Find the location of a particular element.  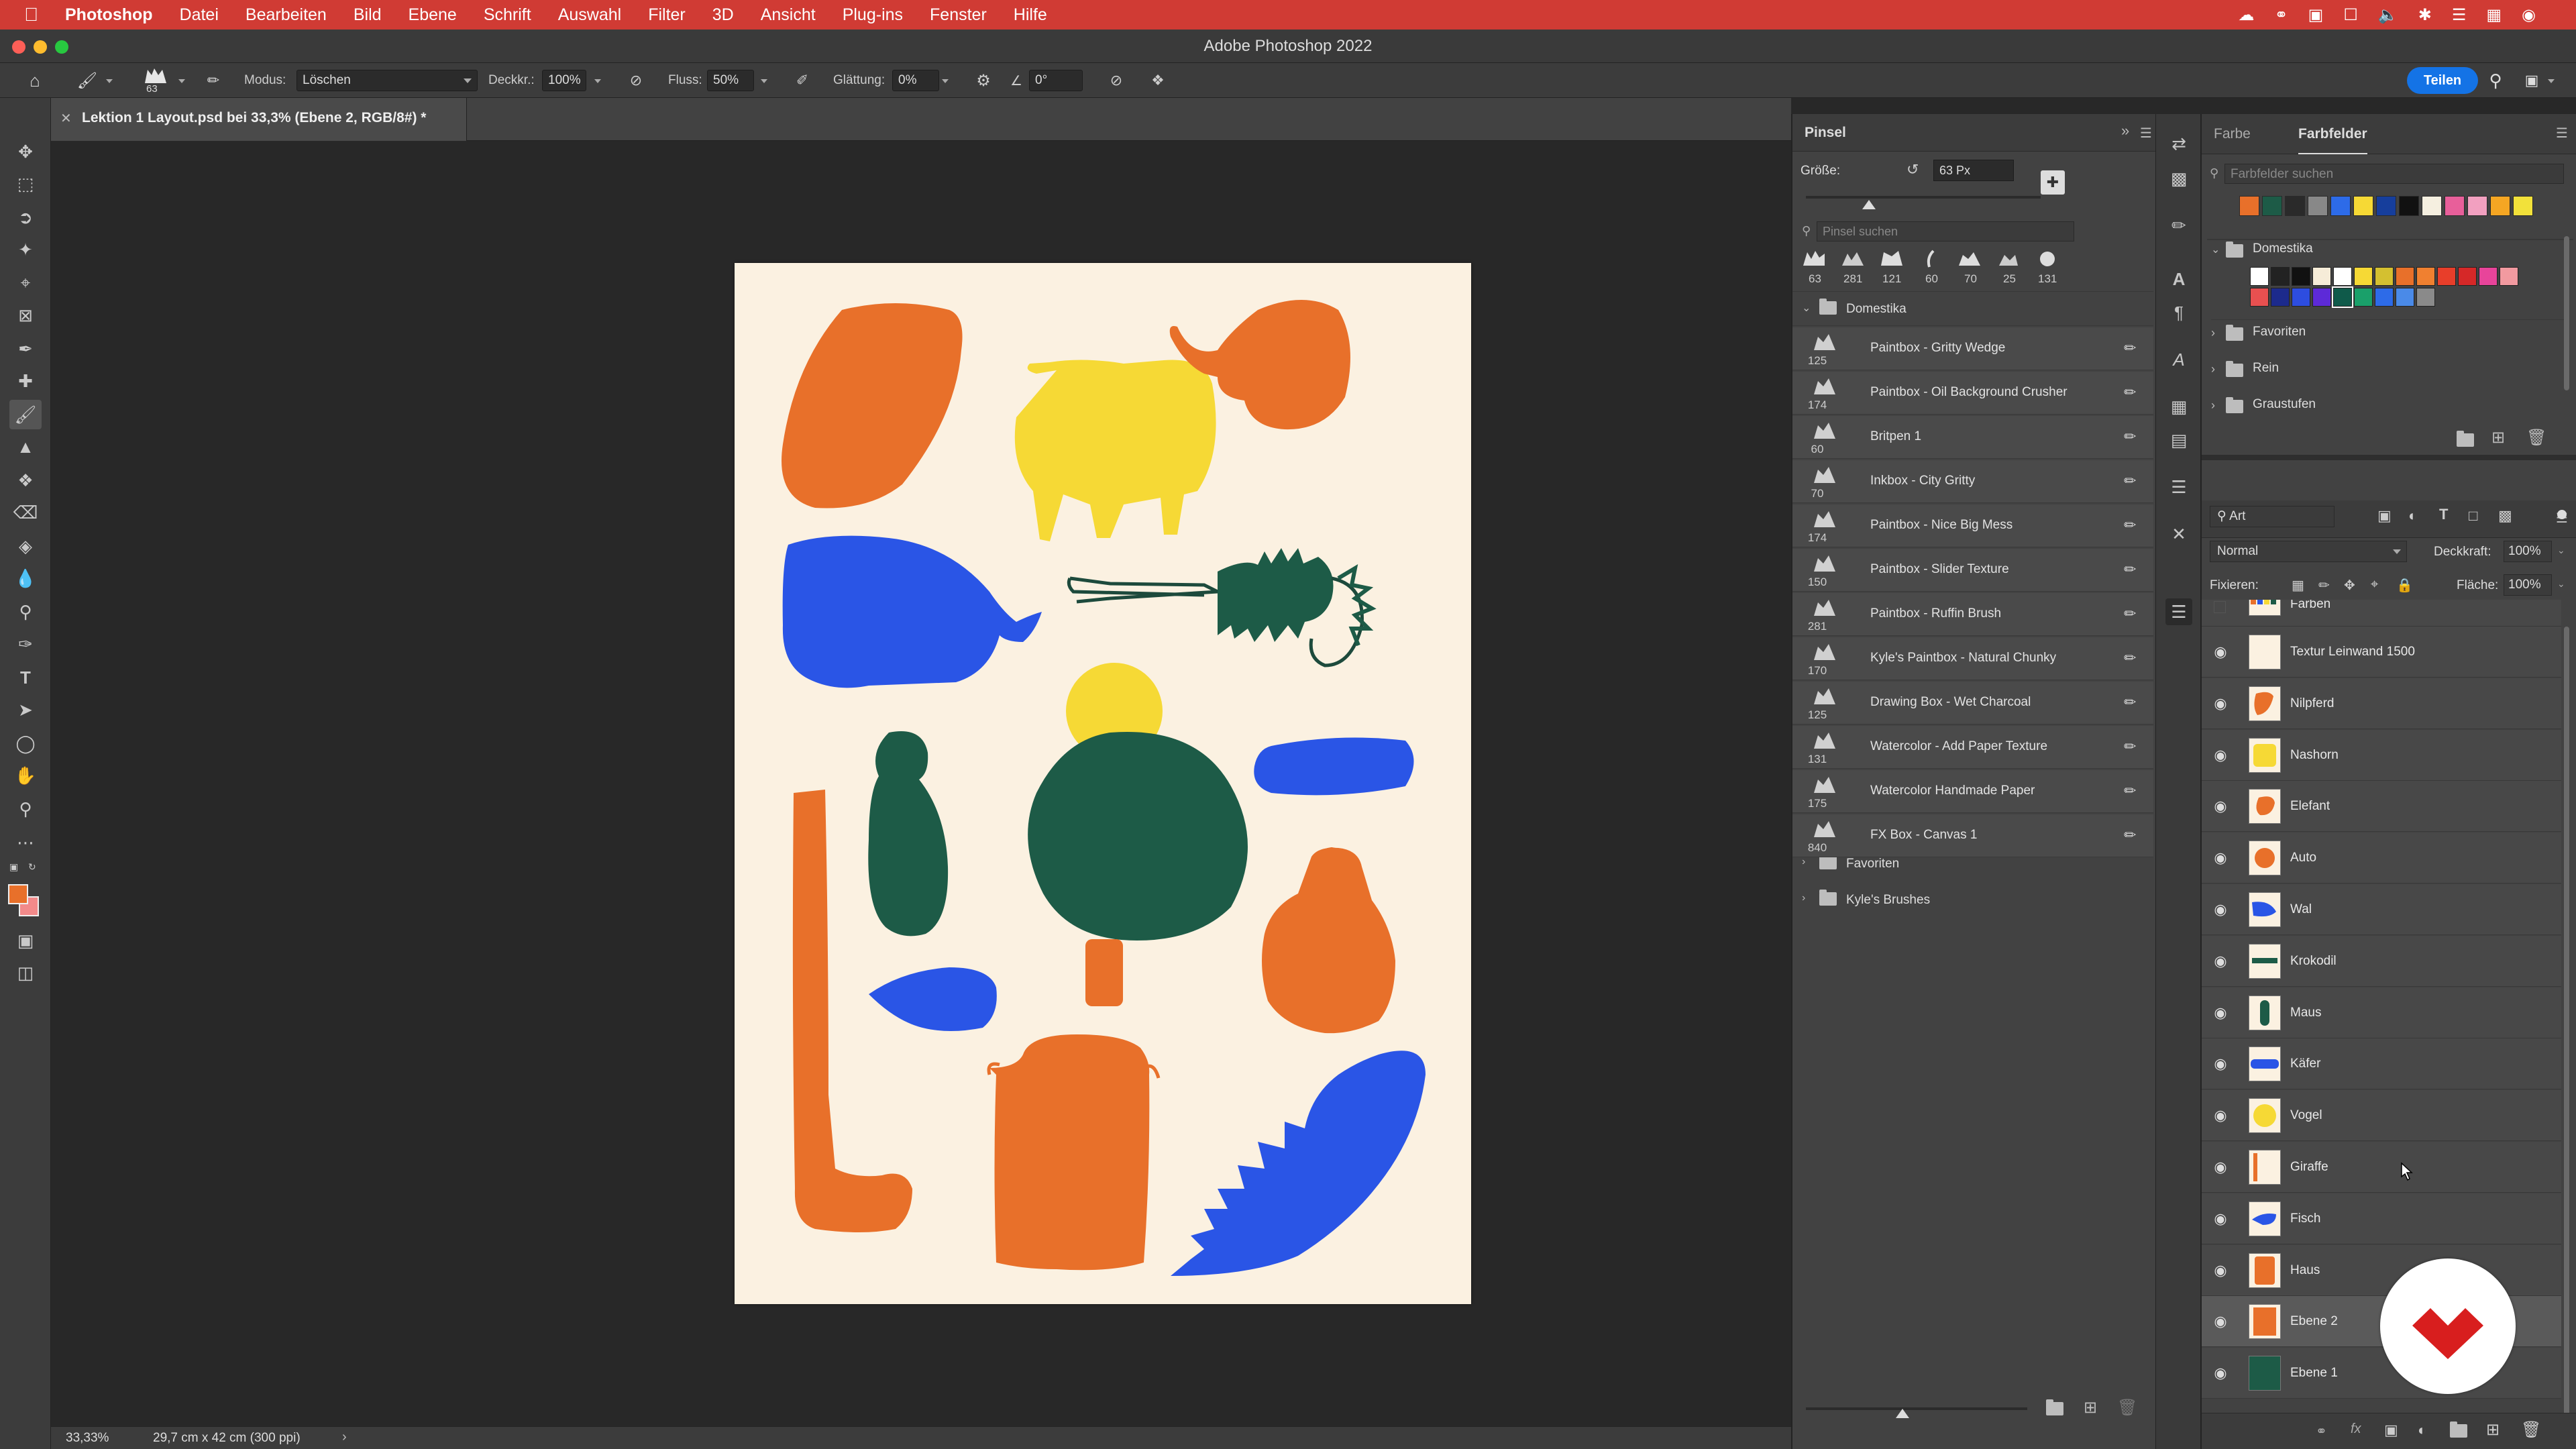

adjustment-layer-icon: ◐ is located at coordinates (2422, 1430).